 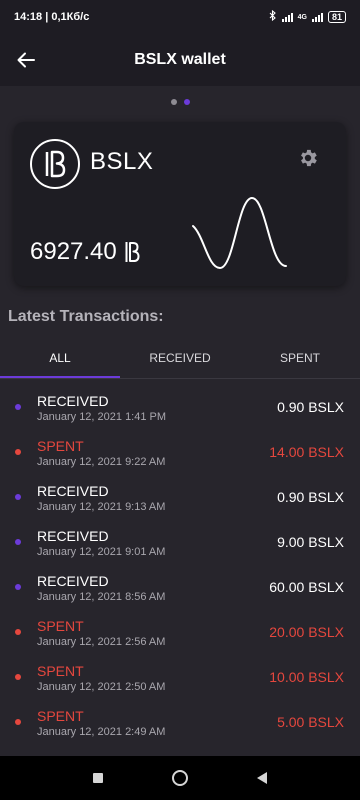 What do you see at coordinates (307, 16) in the screenshot?
I see `status-right: 4G 81` at bounding box center [307, 16].